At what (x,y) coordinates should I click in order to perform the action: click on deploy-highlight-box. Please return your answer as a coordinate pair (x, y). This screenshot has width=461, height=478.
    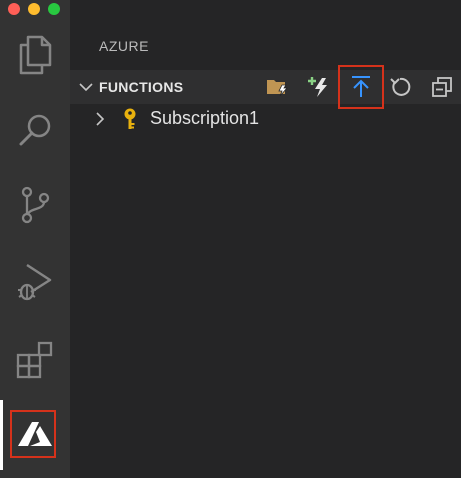
    Looking at the image, I should click on (361, 87).